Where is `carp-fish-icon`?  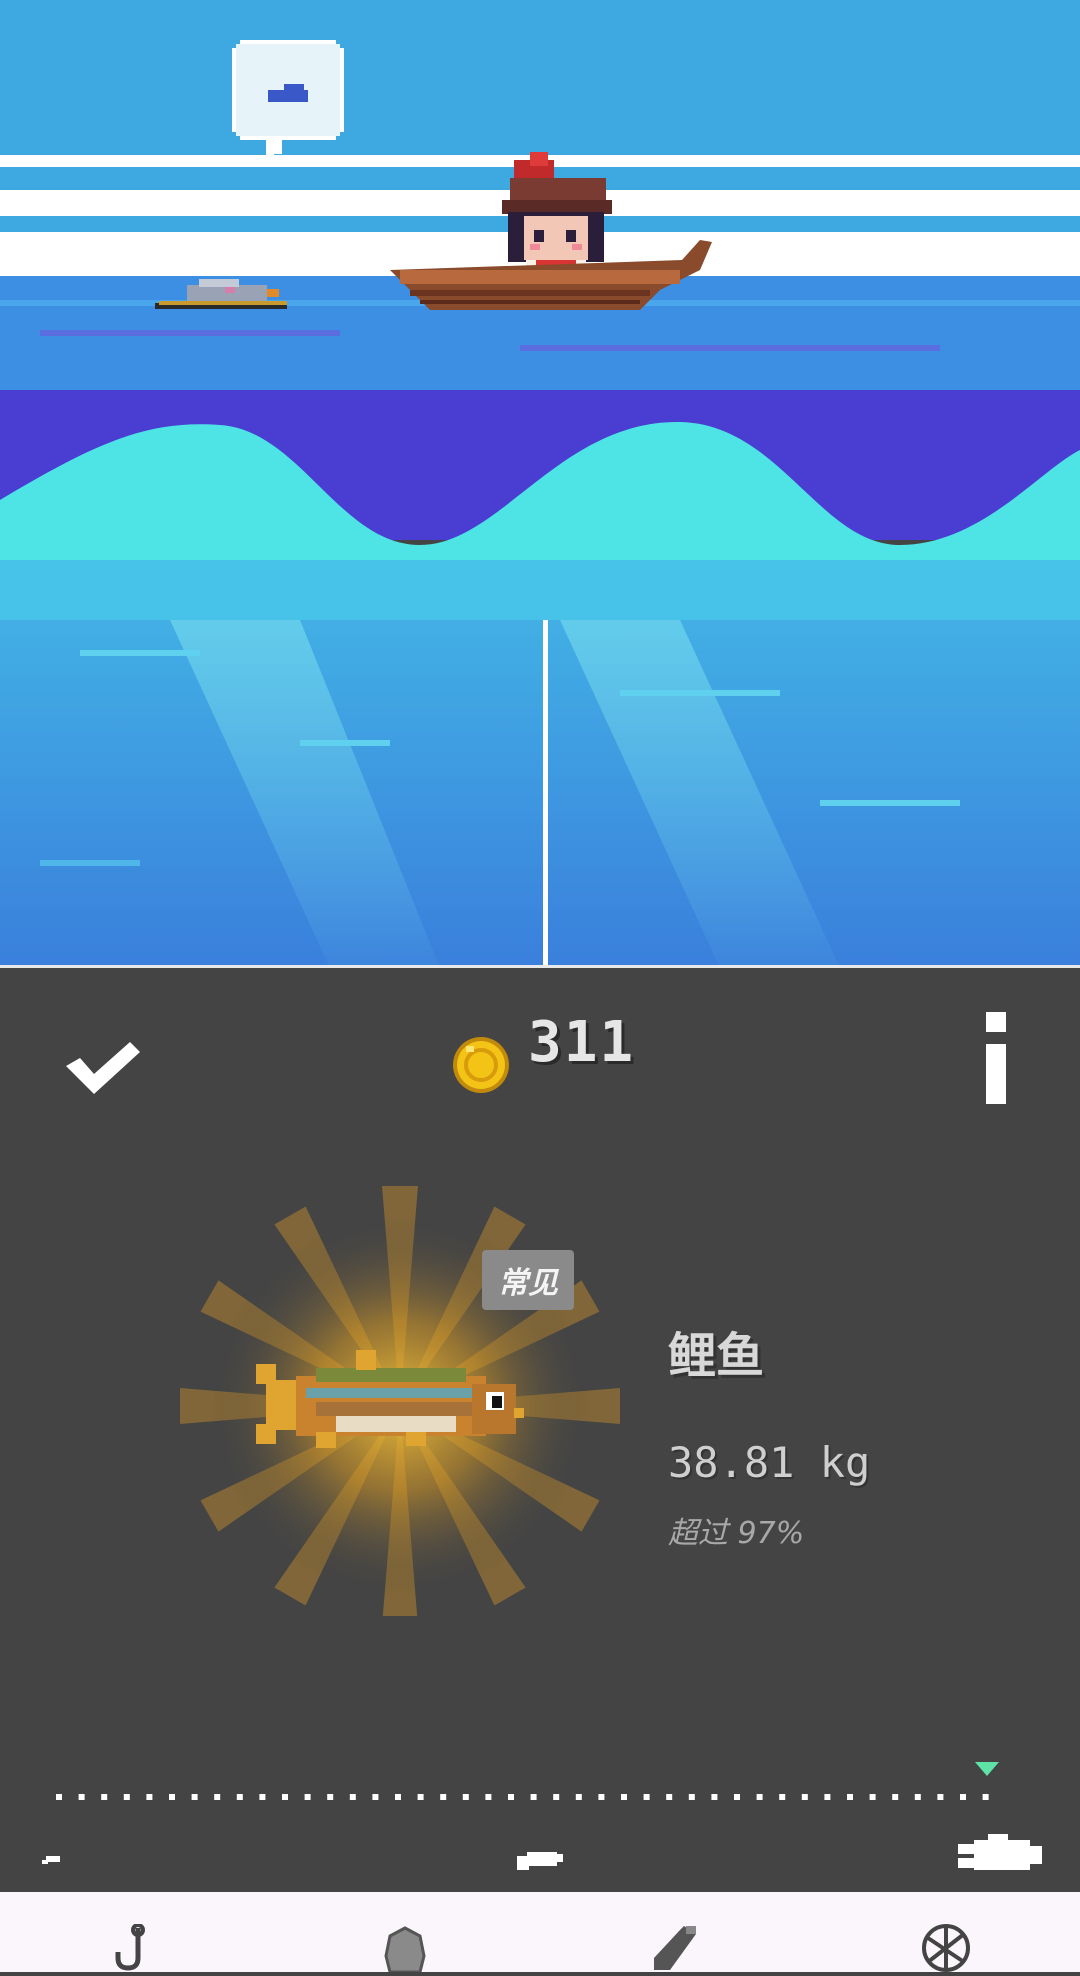
carp-fish-icon is located at coordinates (390, 1399).